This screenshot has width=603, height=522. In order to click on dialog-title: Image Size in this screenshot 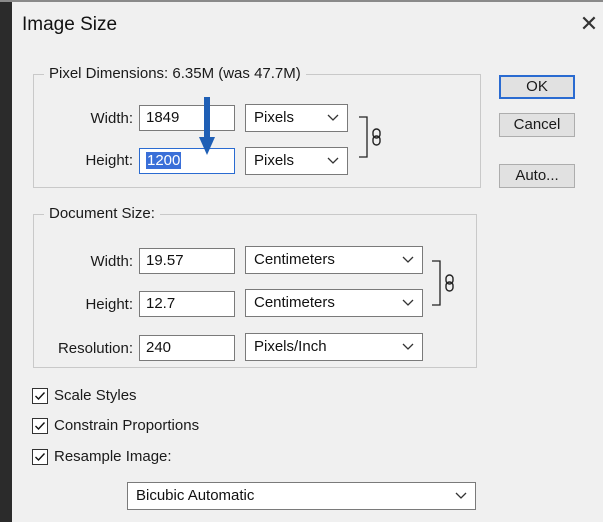, I will do `click(70, 24)`.